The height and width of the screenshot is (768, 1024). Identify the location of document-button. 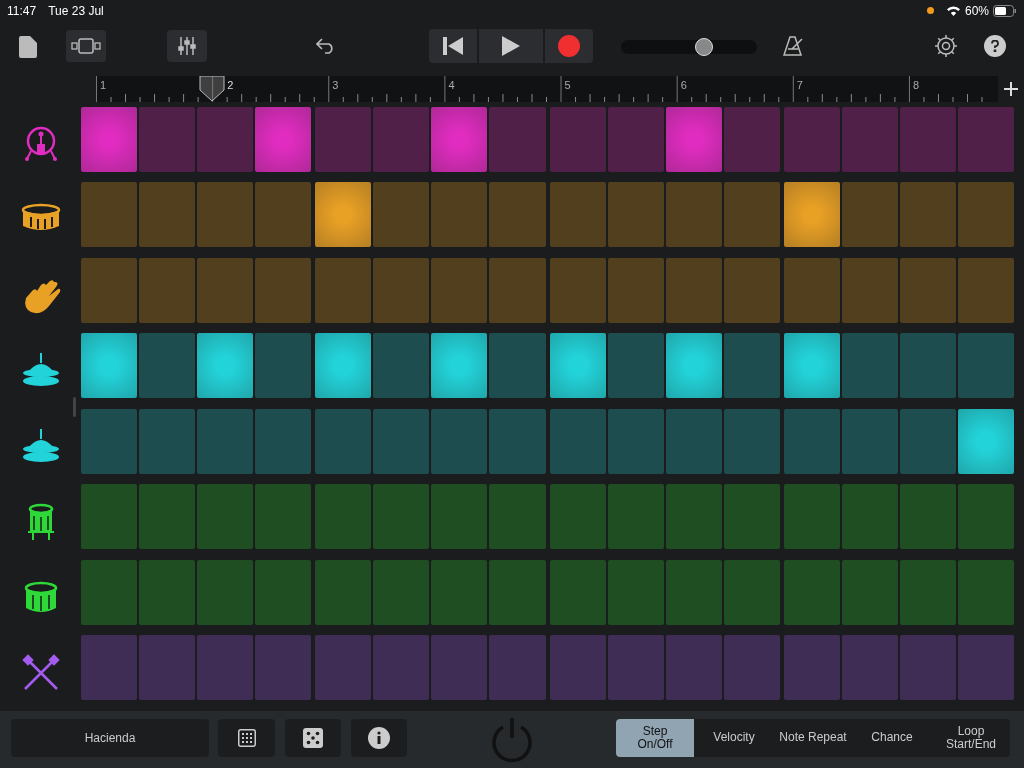
(28, 46).